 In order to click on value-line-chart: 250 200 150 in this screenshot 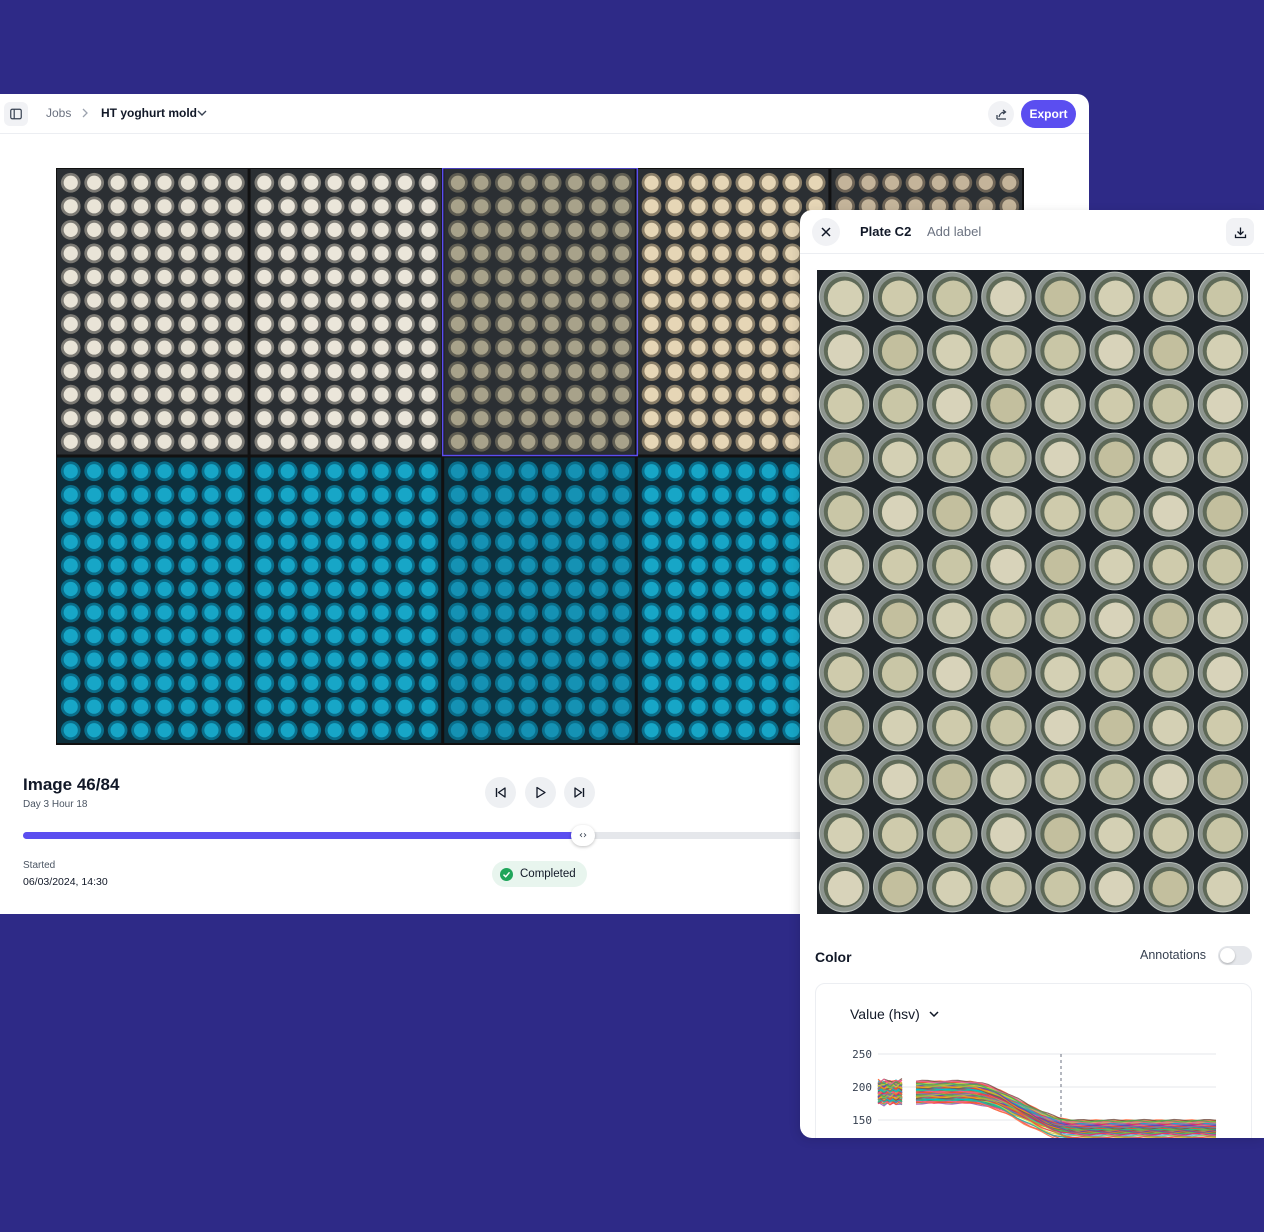, I will do `click(1034, 1089)`.